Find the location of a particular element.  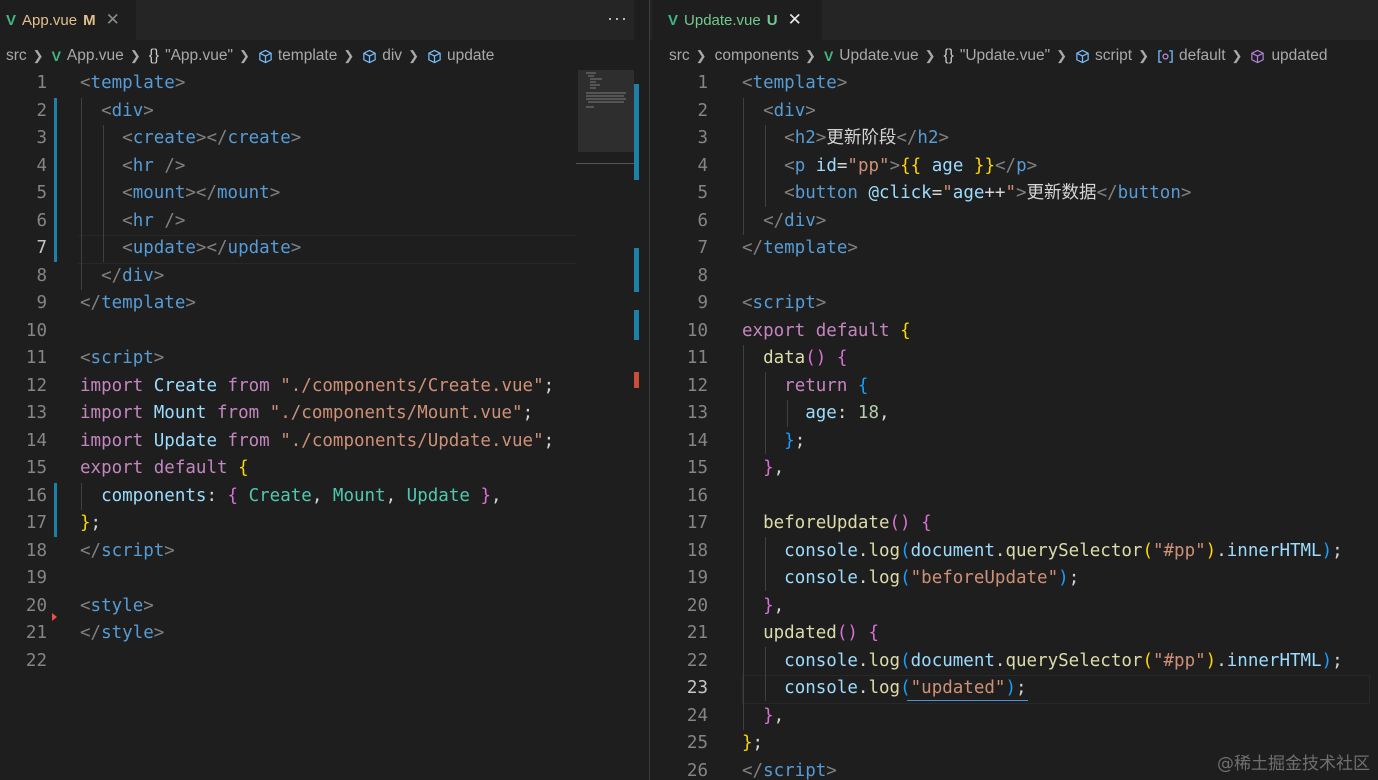

code-line: 21 </style> is located at coordinates (317, 634).